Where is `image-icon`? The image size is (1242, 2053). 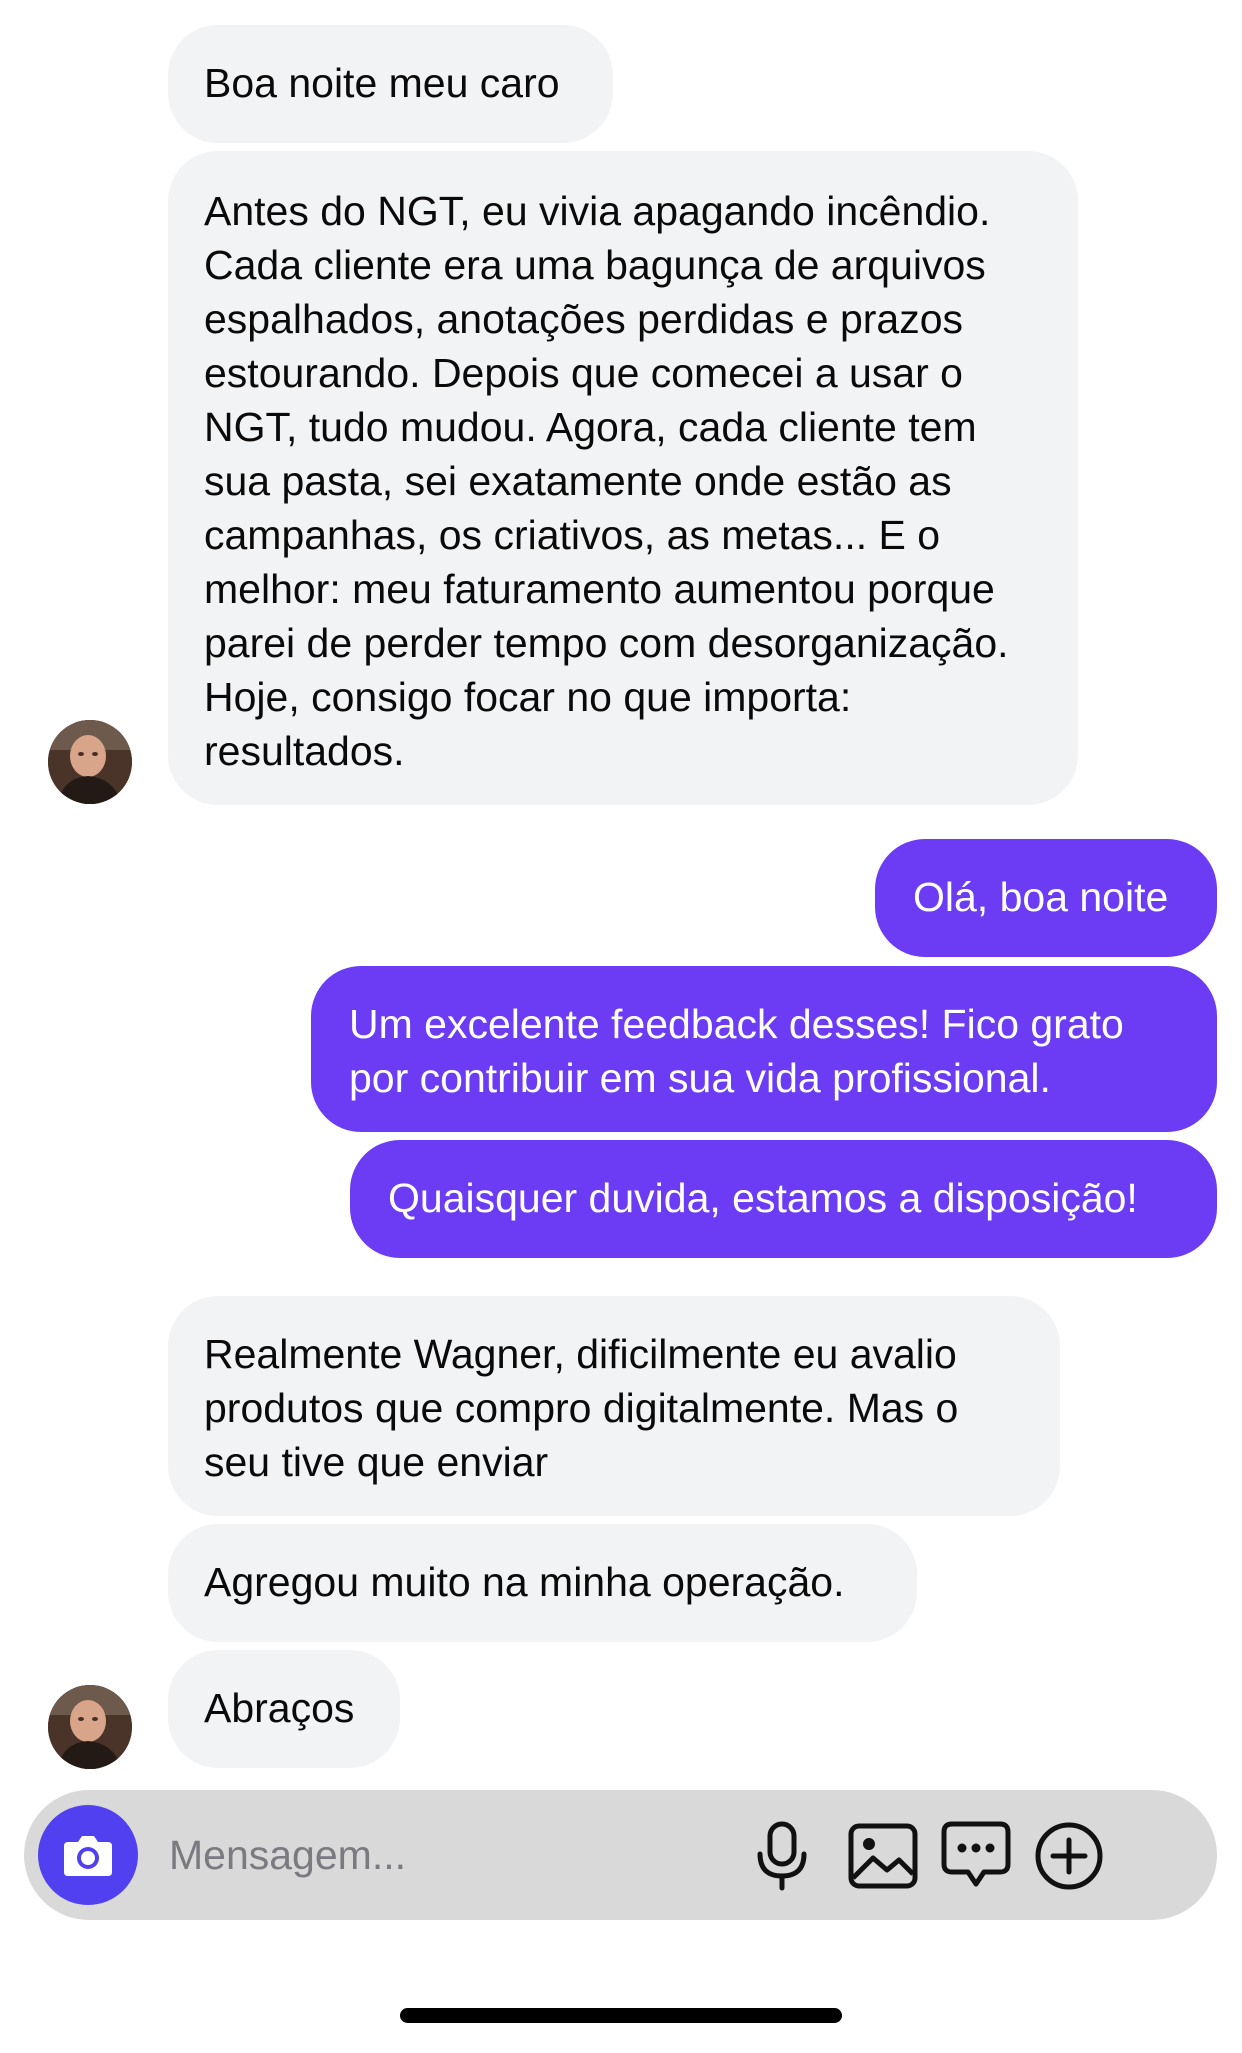
image-icon is located at coordinates (883, 1856).